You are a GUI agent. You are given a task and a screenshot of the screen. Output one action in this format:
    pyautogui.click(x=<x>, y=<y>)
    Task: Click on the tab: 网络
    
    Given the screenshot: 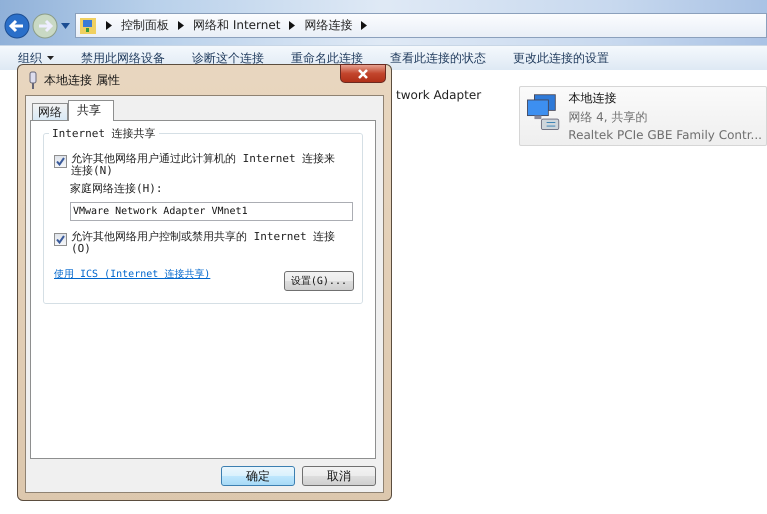 What is the action you would take?
    pyautogui.click(x=50, y=111)
    